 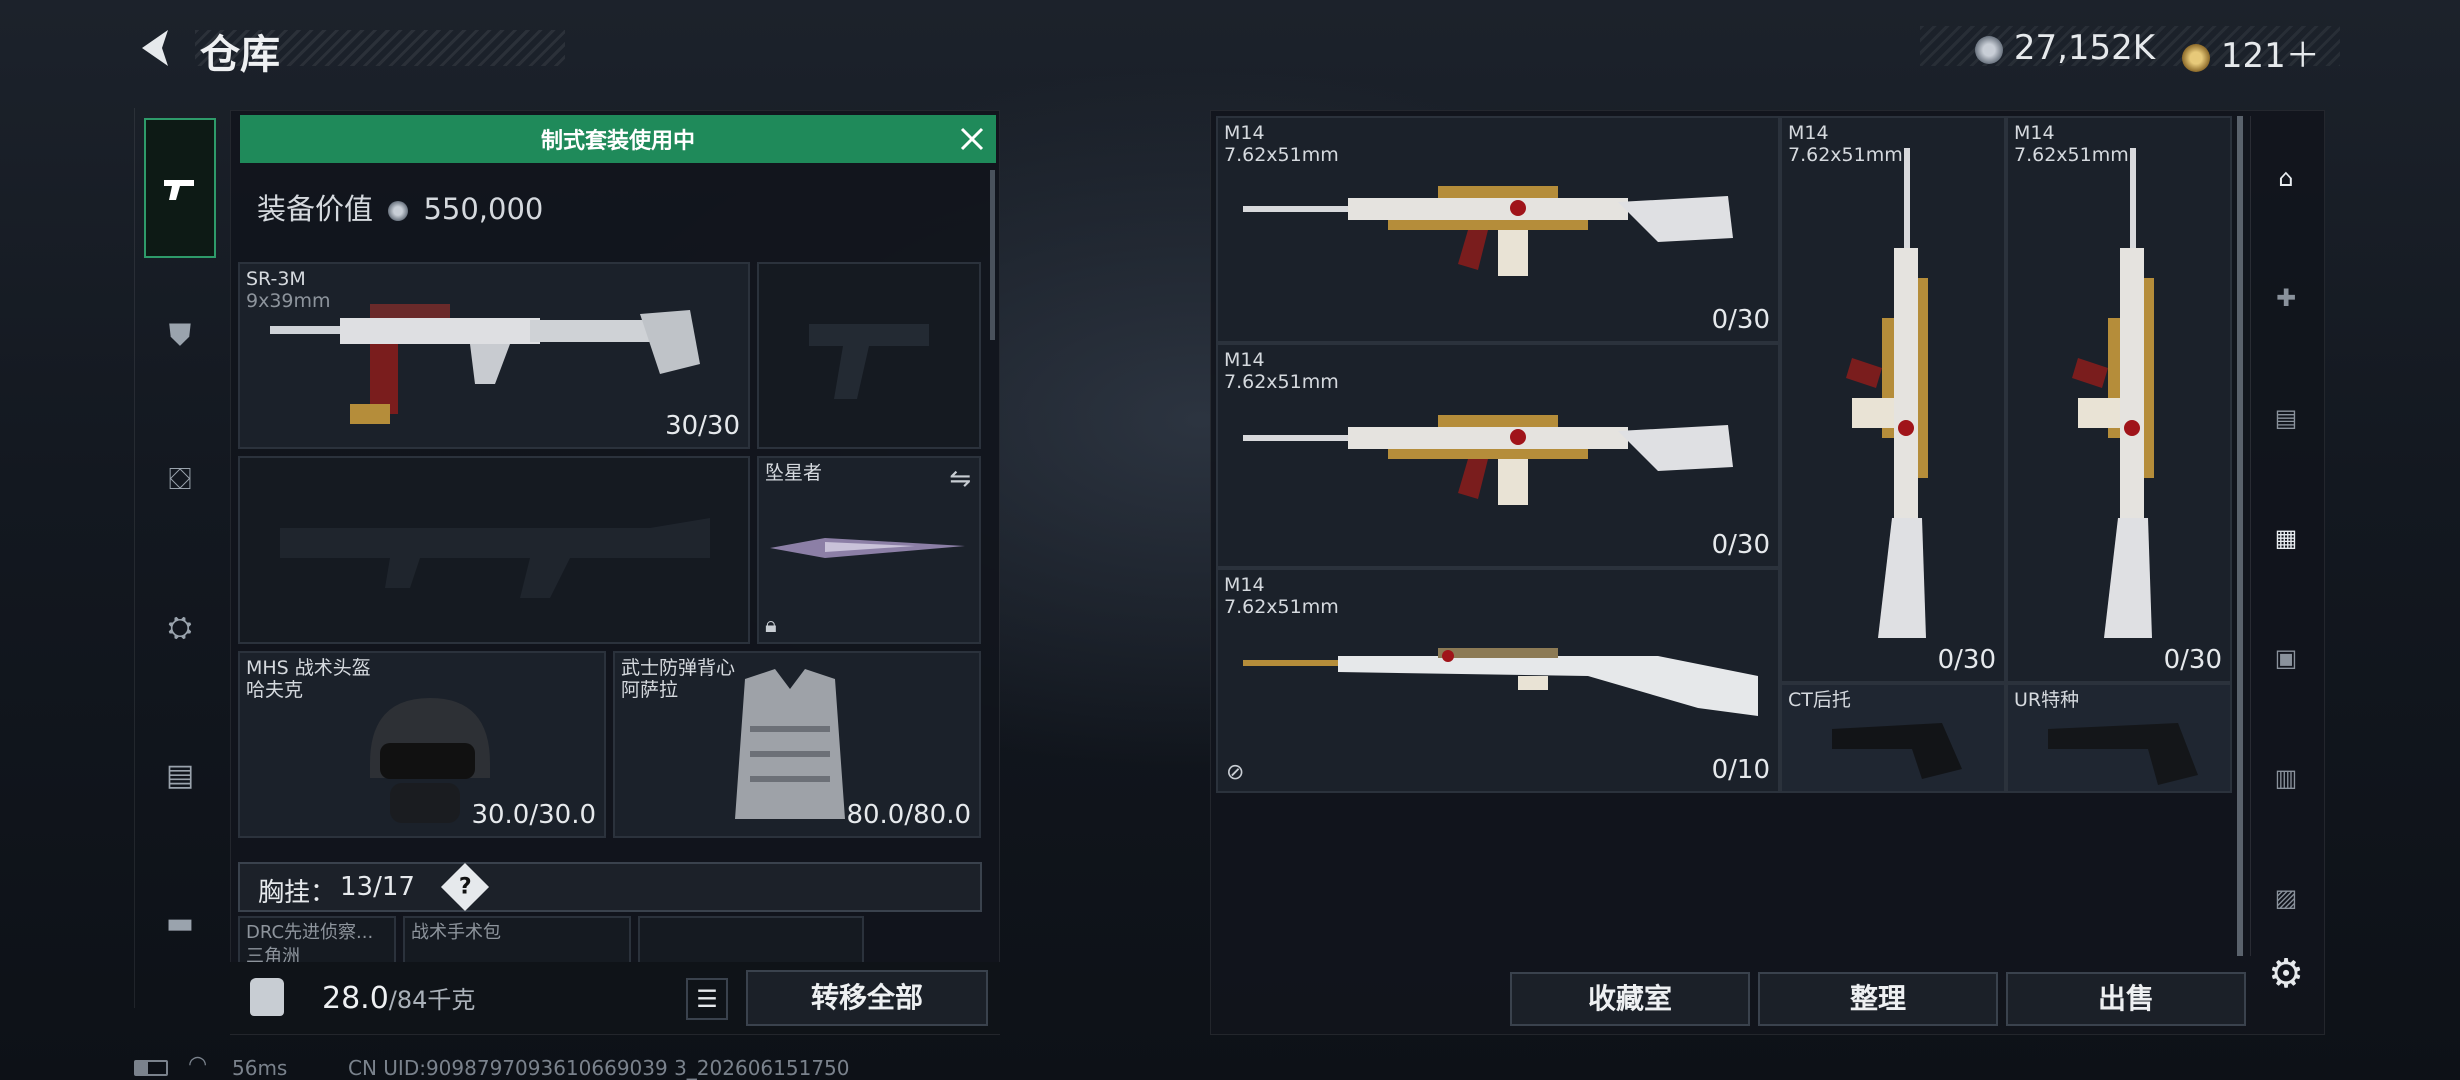 What do you see at coordinates (867, 998) in the screenshot?
I see `transfer-all-button: 转移全部` at bounding box center [867, 998].